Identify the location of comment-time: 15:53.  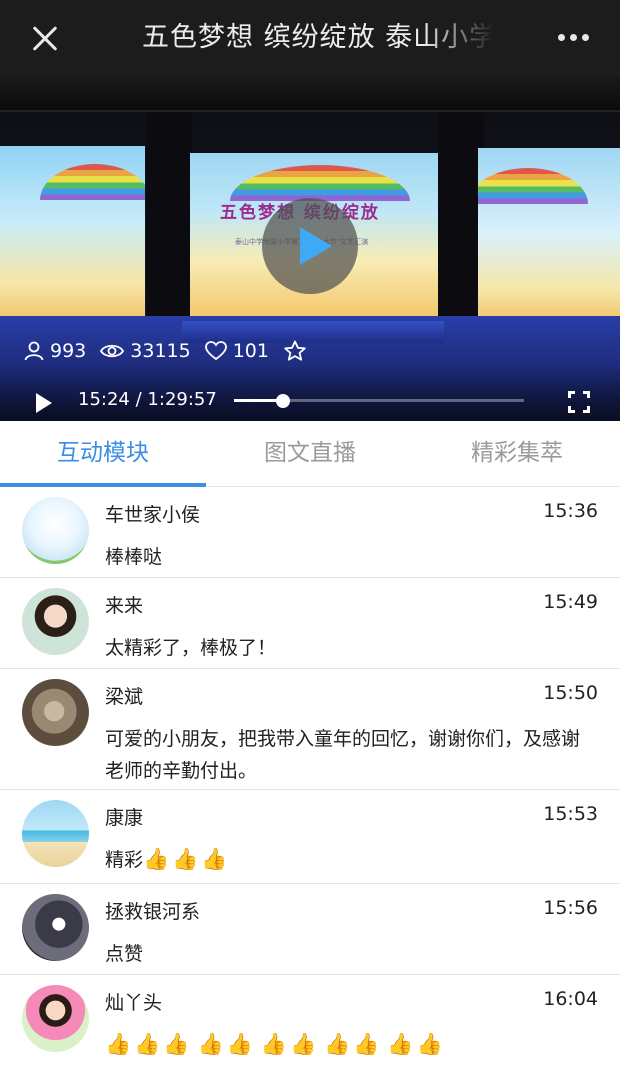
(570, 814).